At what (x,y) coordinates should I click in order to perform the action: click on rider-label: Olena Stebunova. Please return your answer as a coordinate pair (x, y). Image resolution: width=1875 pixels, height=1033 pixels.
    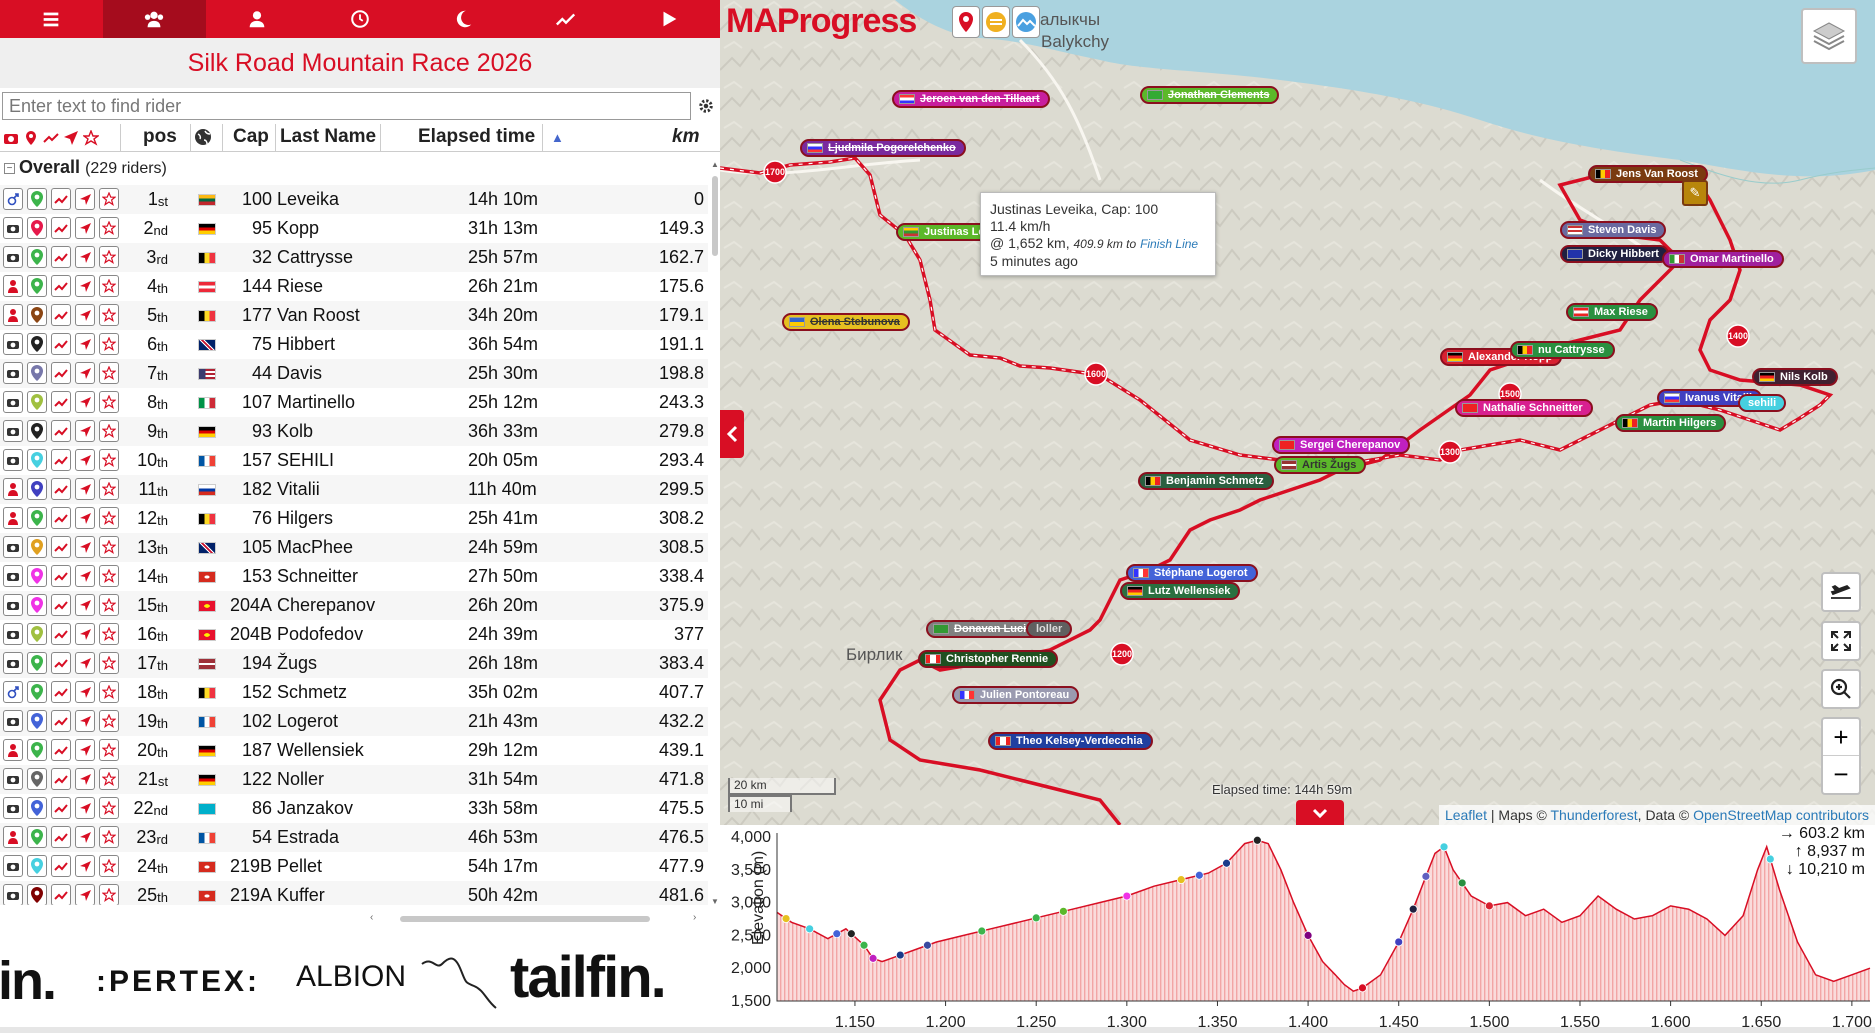
    Looking at the image, I should click on (846, 322).